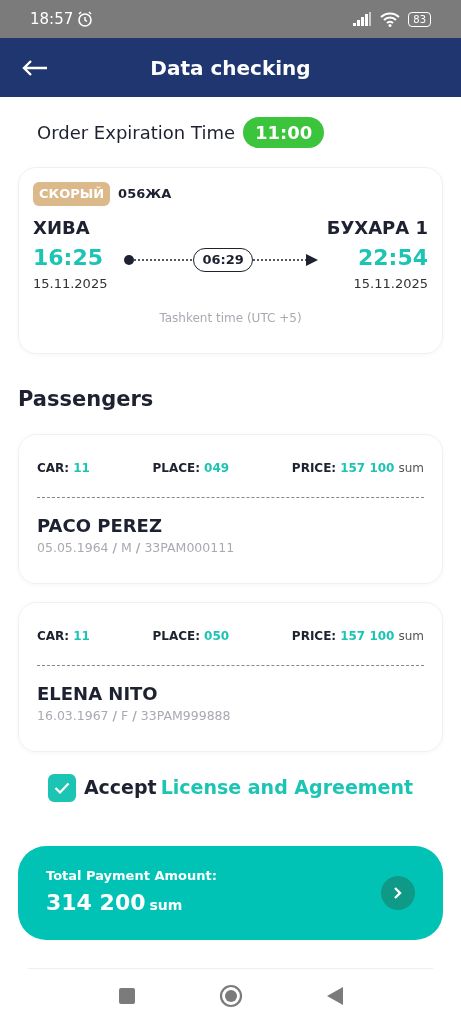 The image size is (461, 1024). I want to click on arrival-date: 15.11.2025, so click(390, 283).